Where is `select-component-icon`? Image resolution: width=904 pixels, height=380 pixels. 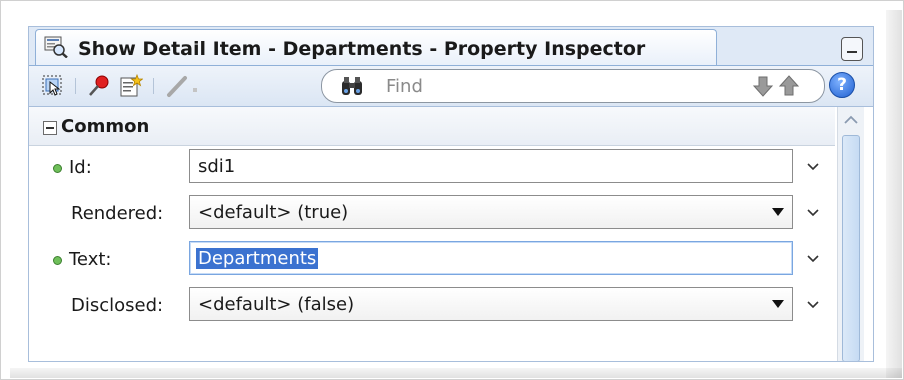 select-component-icon is located at coordinates (53, 86).